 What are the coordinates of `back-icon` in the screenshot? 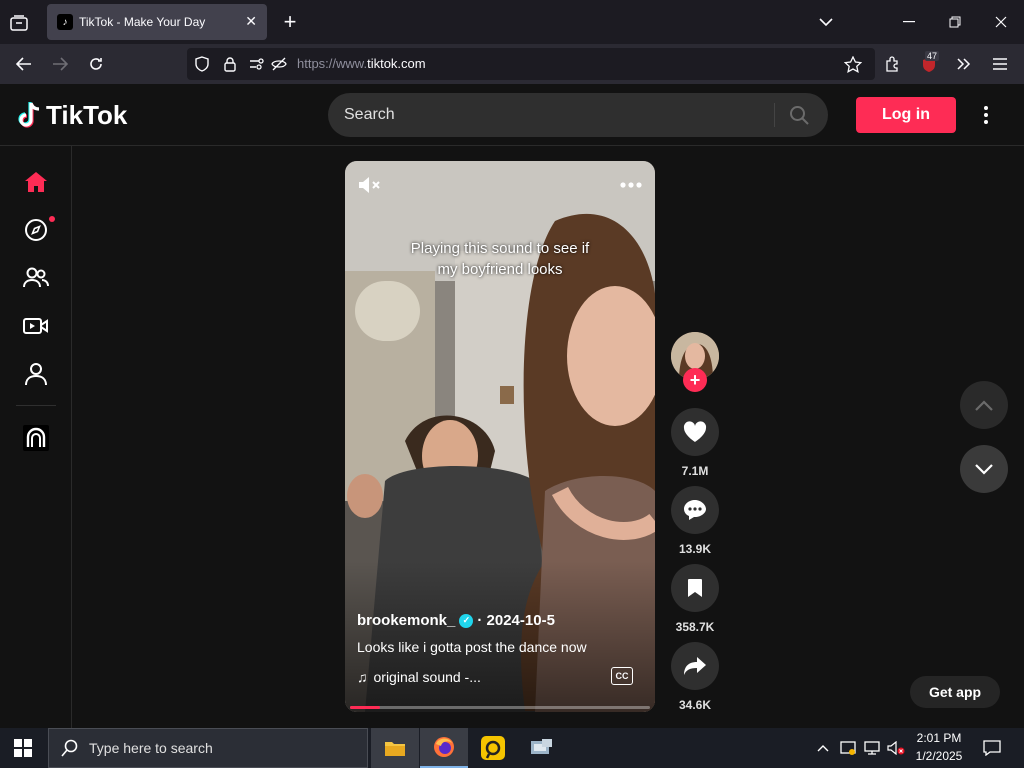 It's located at (24, 64).